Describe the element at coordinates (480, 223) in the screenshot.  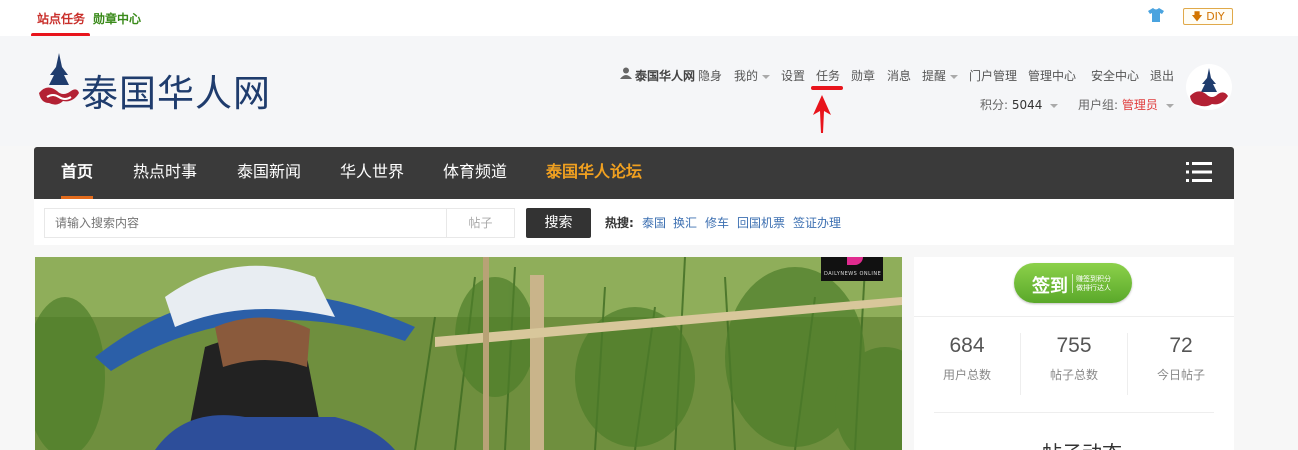
I see `search-type-select: 帖子` at that location.